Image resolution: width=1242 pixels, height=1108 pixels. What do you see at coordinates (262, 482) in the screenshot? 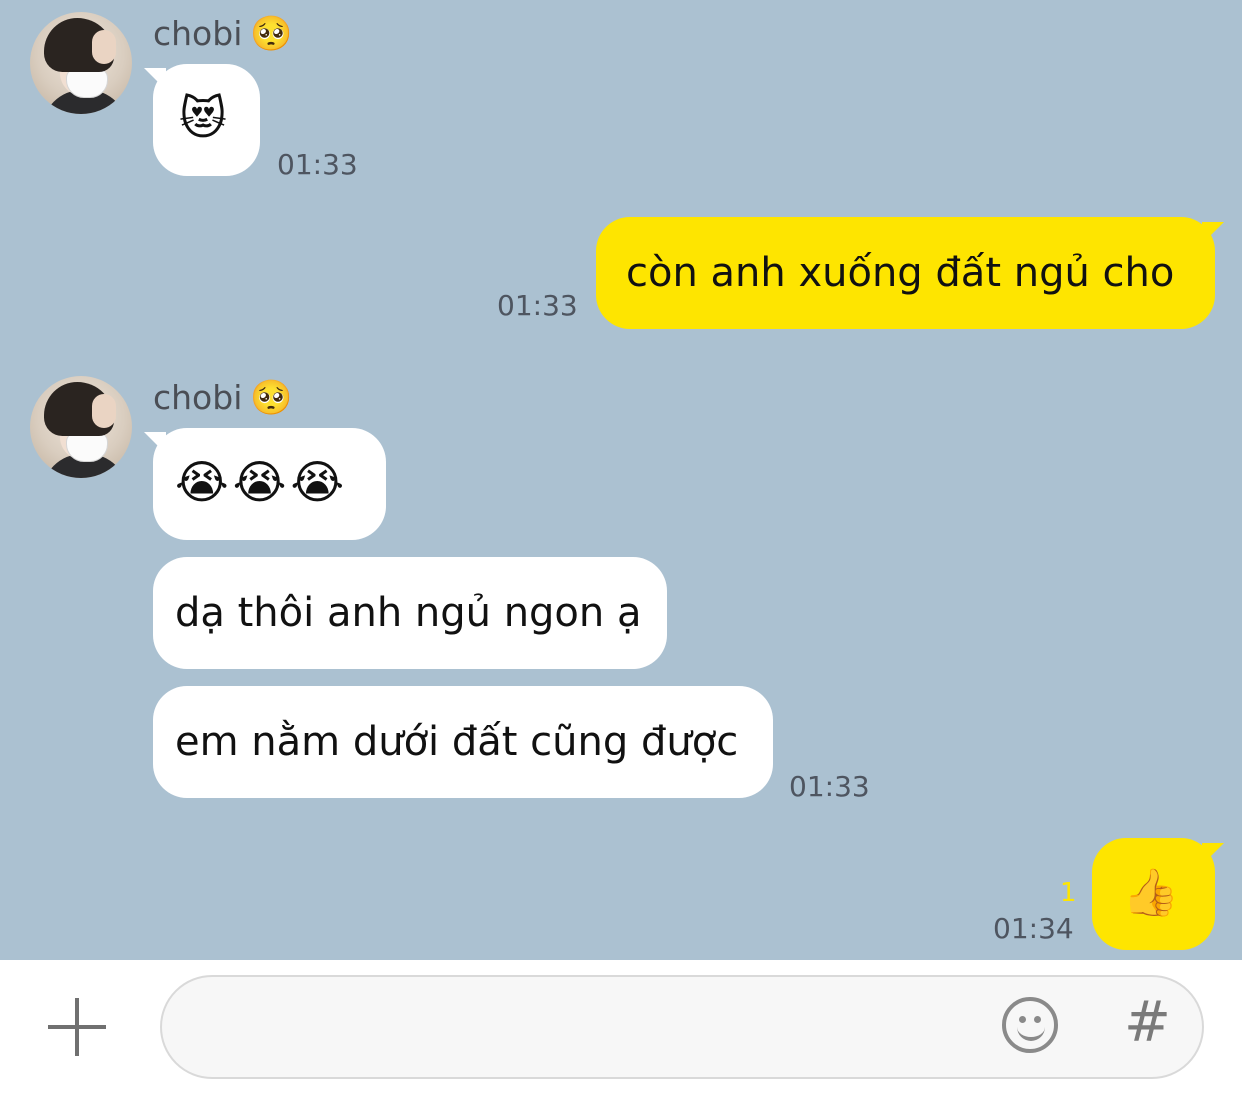
I see `crying-face-emojis: 😭😭😭` at bounding box center [262, 482].